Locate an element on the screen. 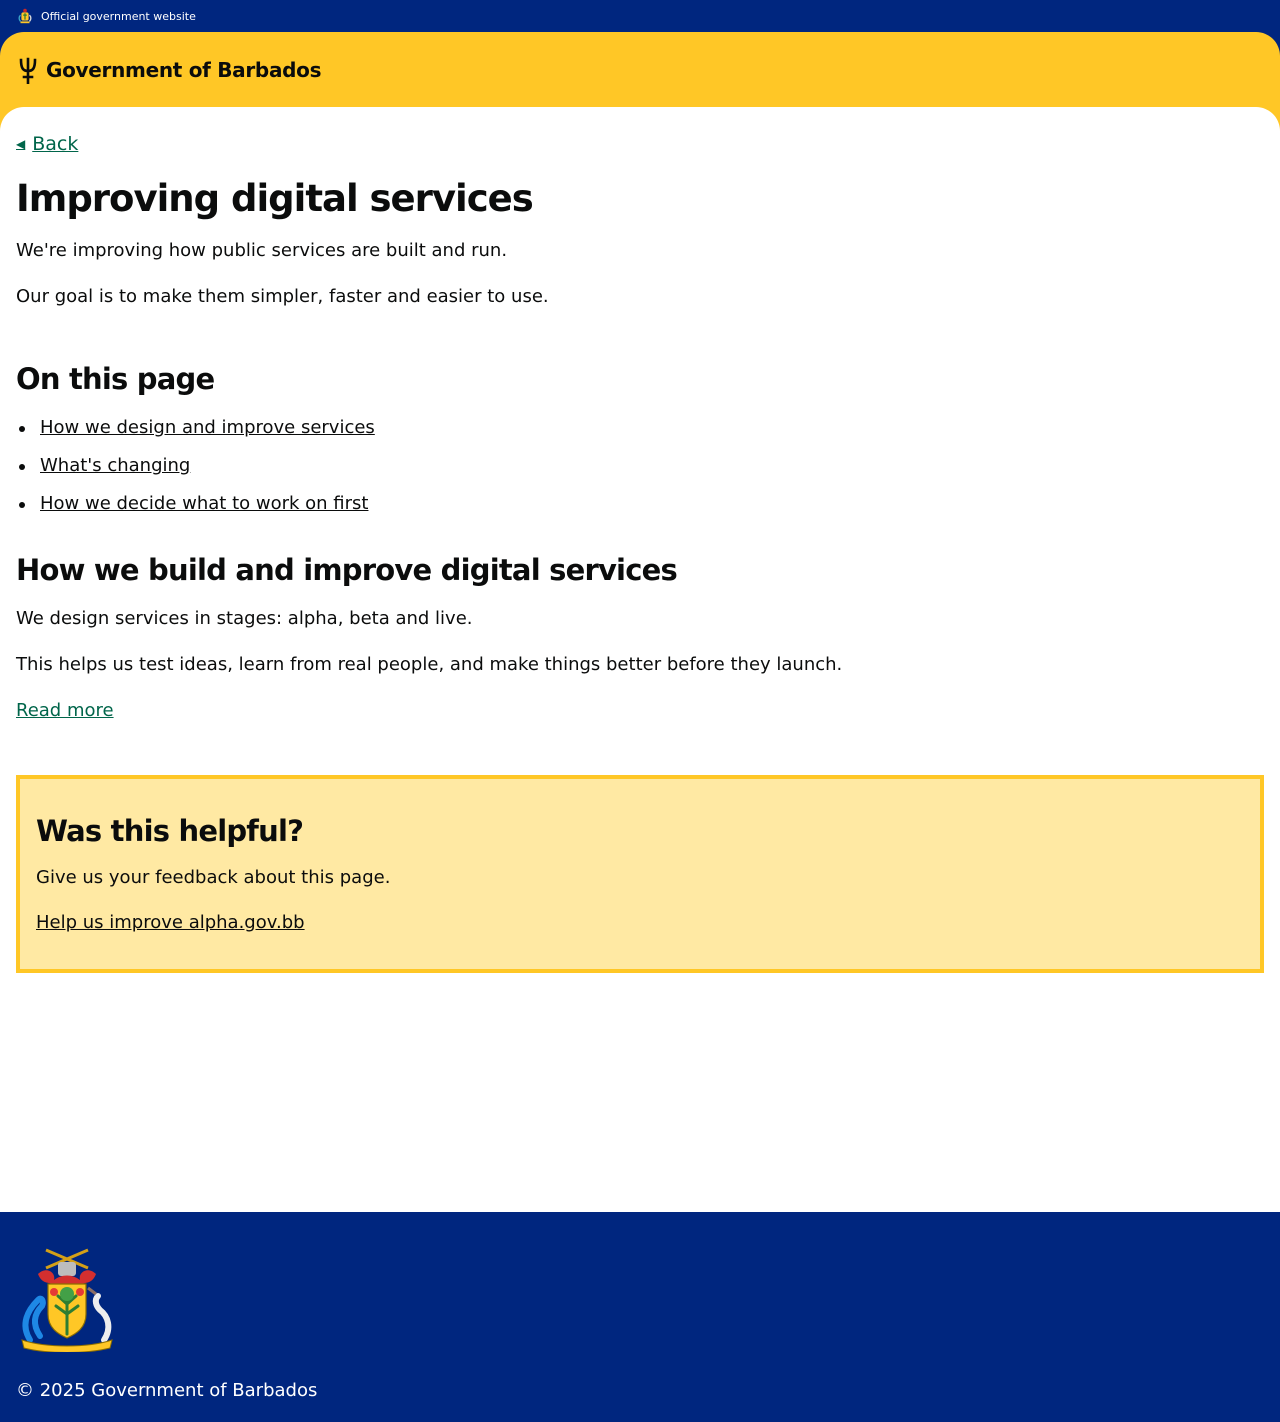 The image size is (1280, 1422). toc-heading: On this page is located at coordinates (115, 379).